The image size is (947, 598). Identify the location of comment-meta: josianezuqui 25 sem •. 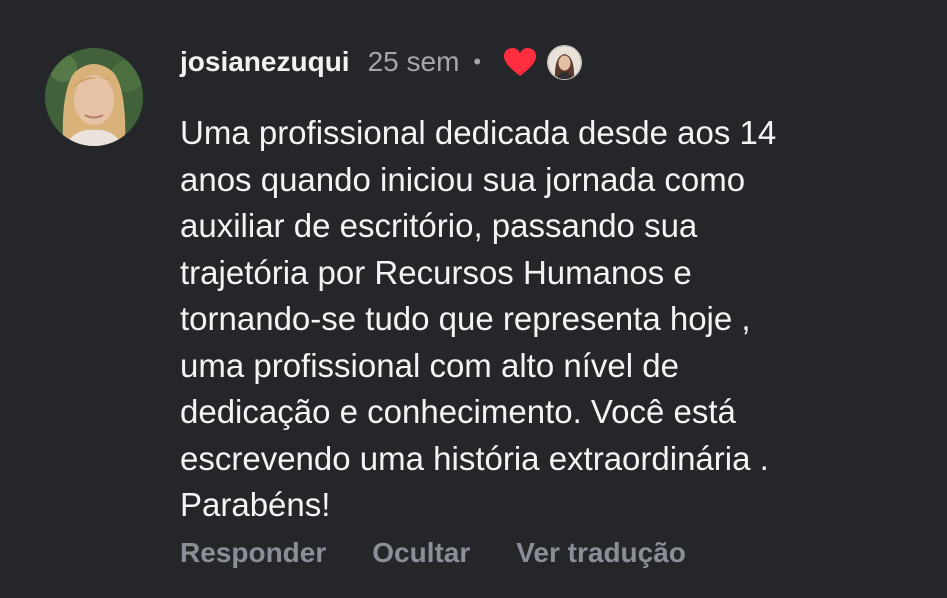
(550, 62).